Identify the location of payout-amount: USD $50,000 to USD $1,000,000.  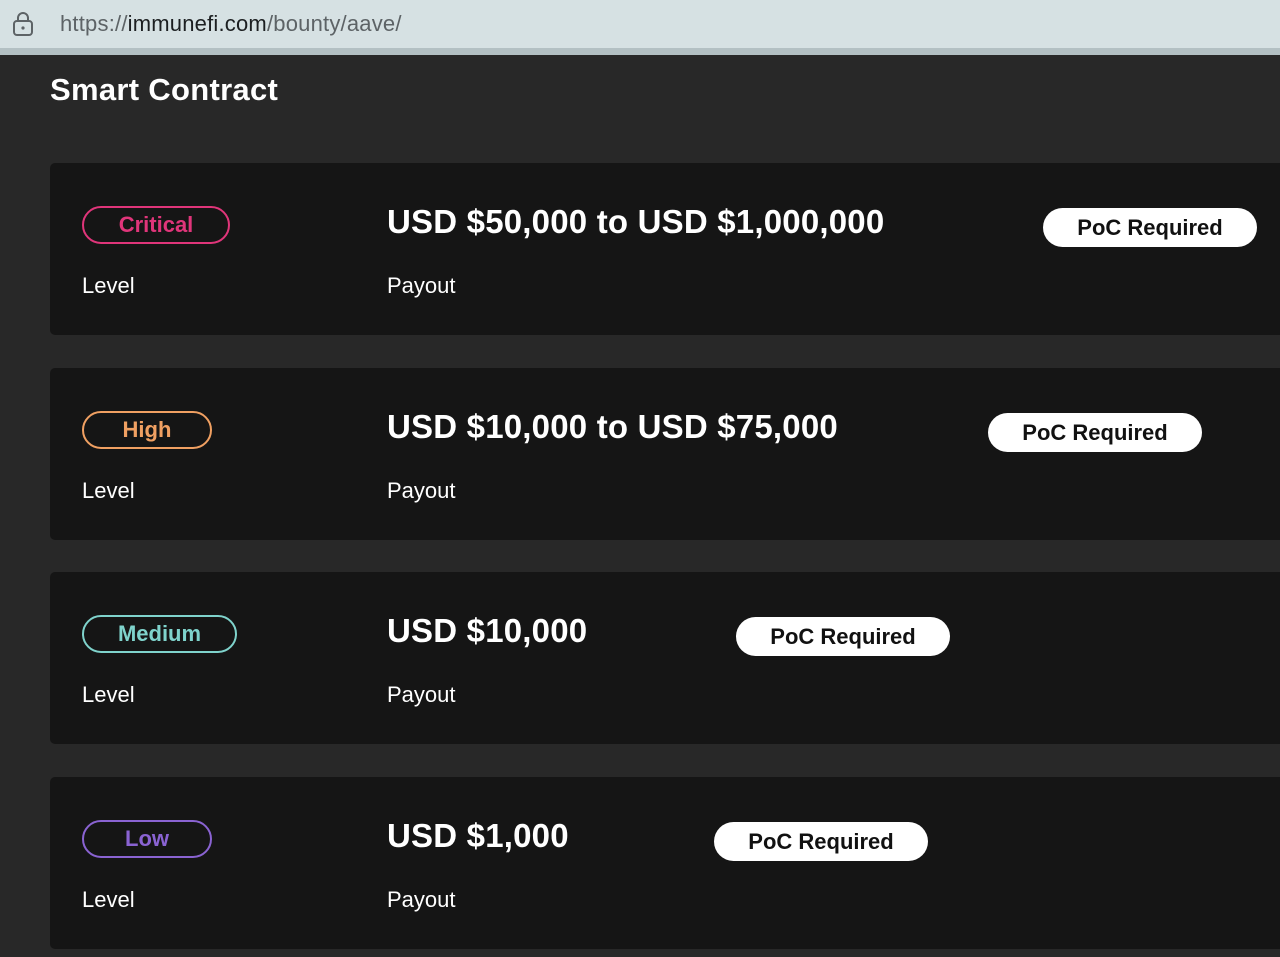
(636, 221).